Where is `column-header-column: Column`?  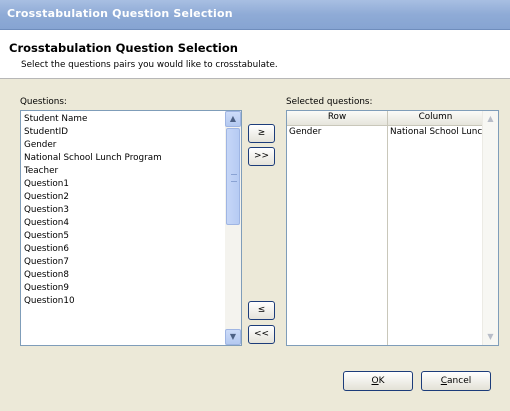 column-header-column: Column is located at coordinates (435, 117).